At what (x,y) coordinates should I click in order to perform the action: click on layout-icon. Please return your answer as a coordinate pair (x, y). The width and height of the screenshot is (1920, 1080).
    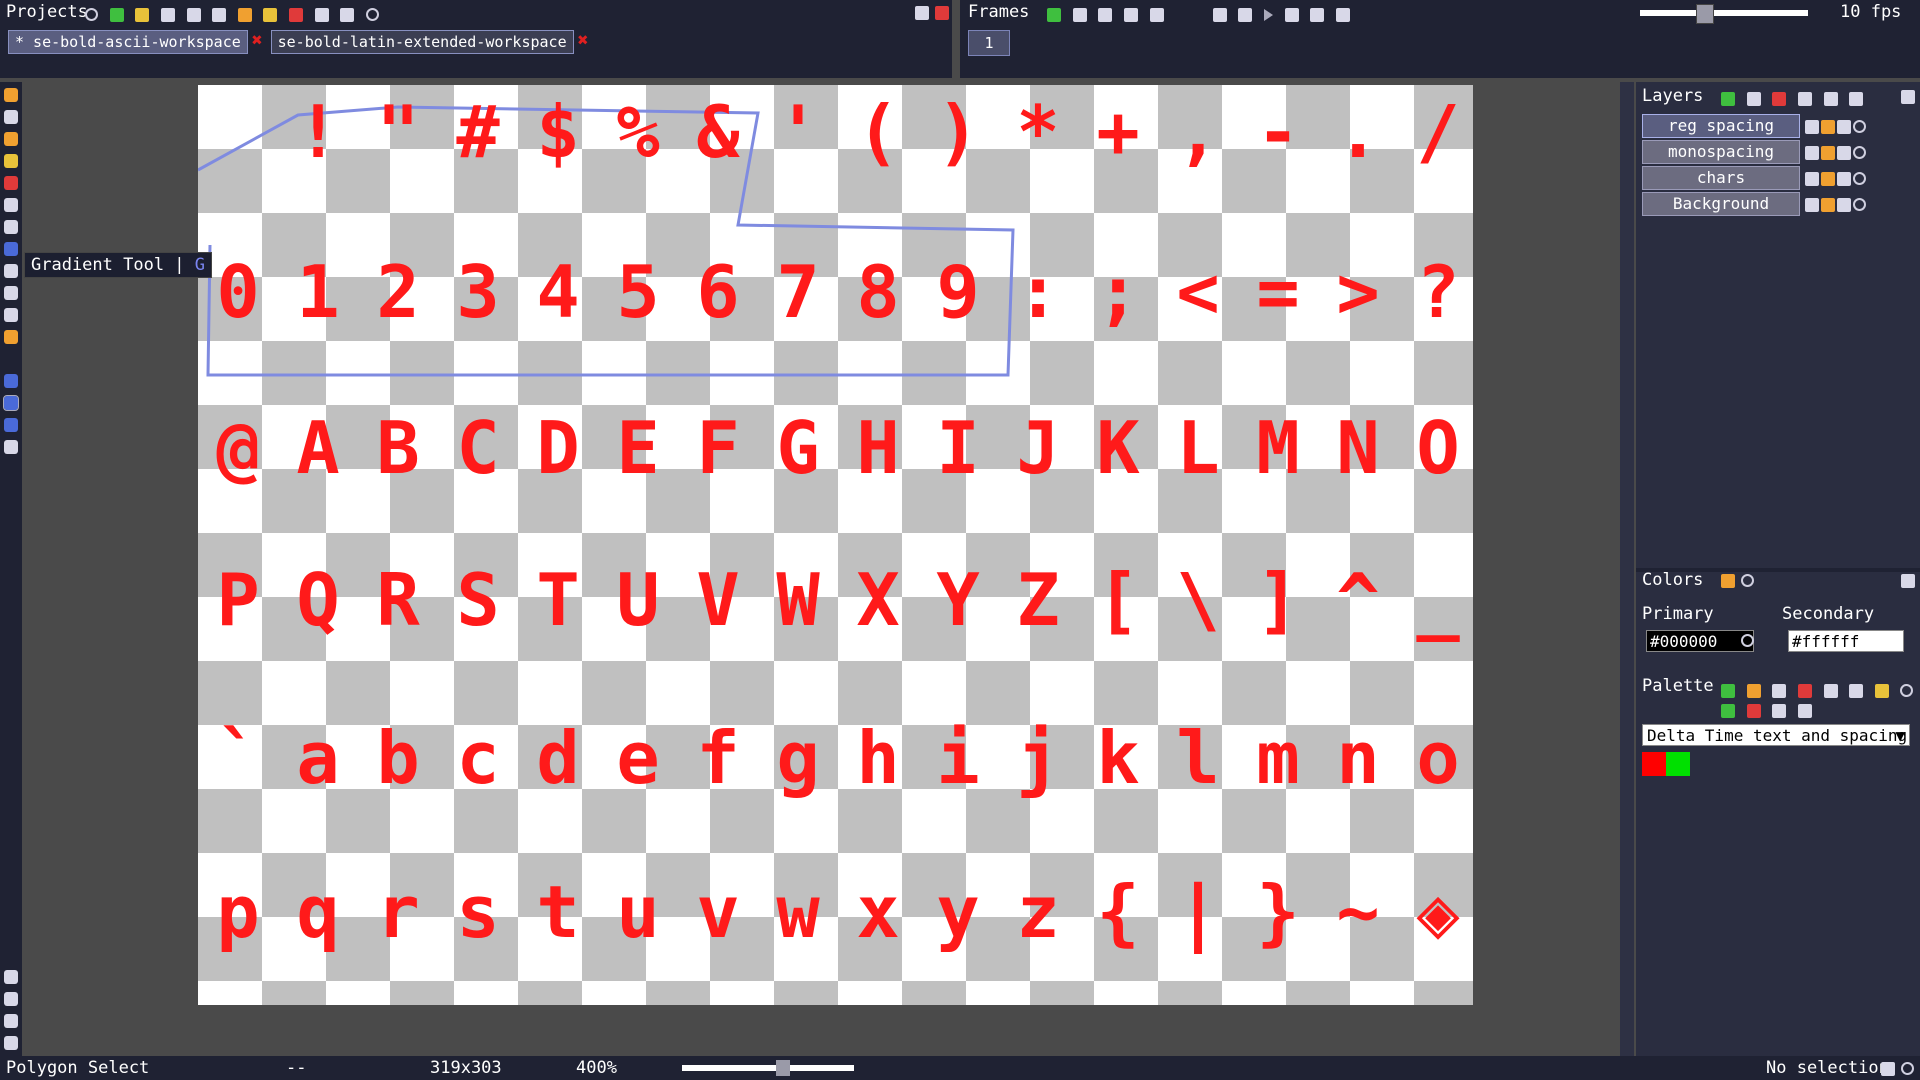
    Looking at the image, I should click on (1888, 1069).